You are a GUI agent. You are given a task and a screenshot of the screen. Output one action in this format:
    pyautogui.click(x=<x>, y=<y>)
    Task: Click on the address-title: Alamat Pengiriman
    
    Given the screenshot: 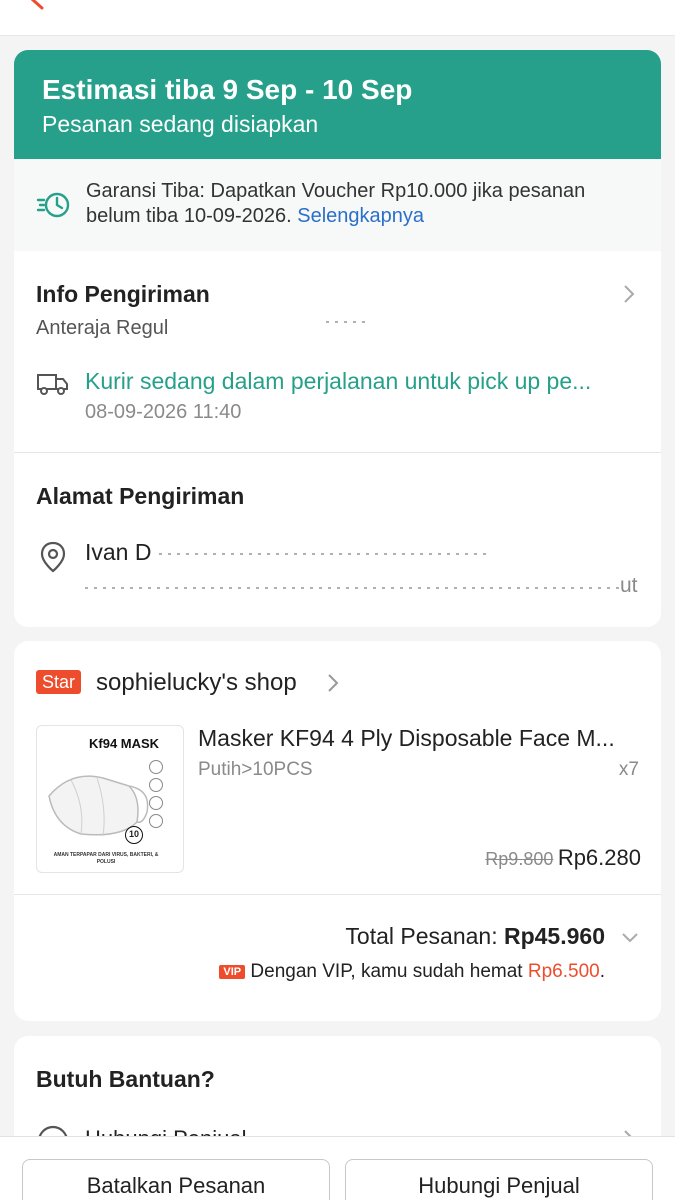 What is the action you would take?
    pyautogui.click(x=140, y=496)
    